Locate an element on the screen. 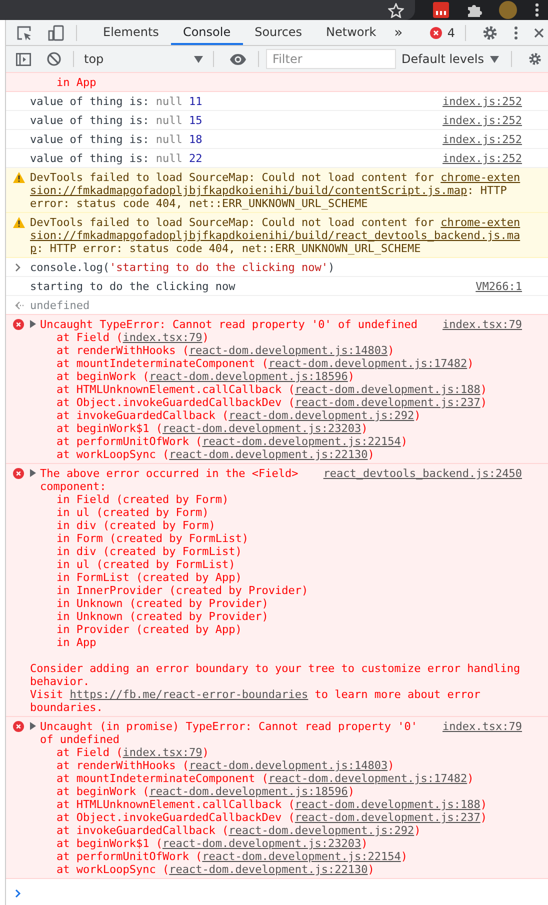 The height and width of the screenshot is (905, 548). stack-line: in Provider (created by App) is located at coordinates (149, 629).